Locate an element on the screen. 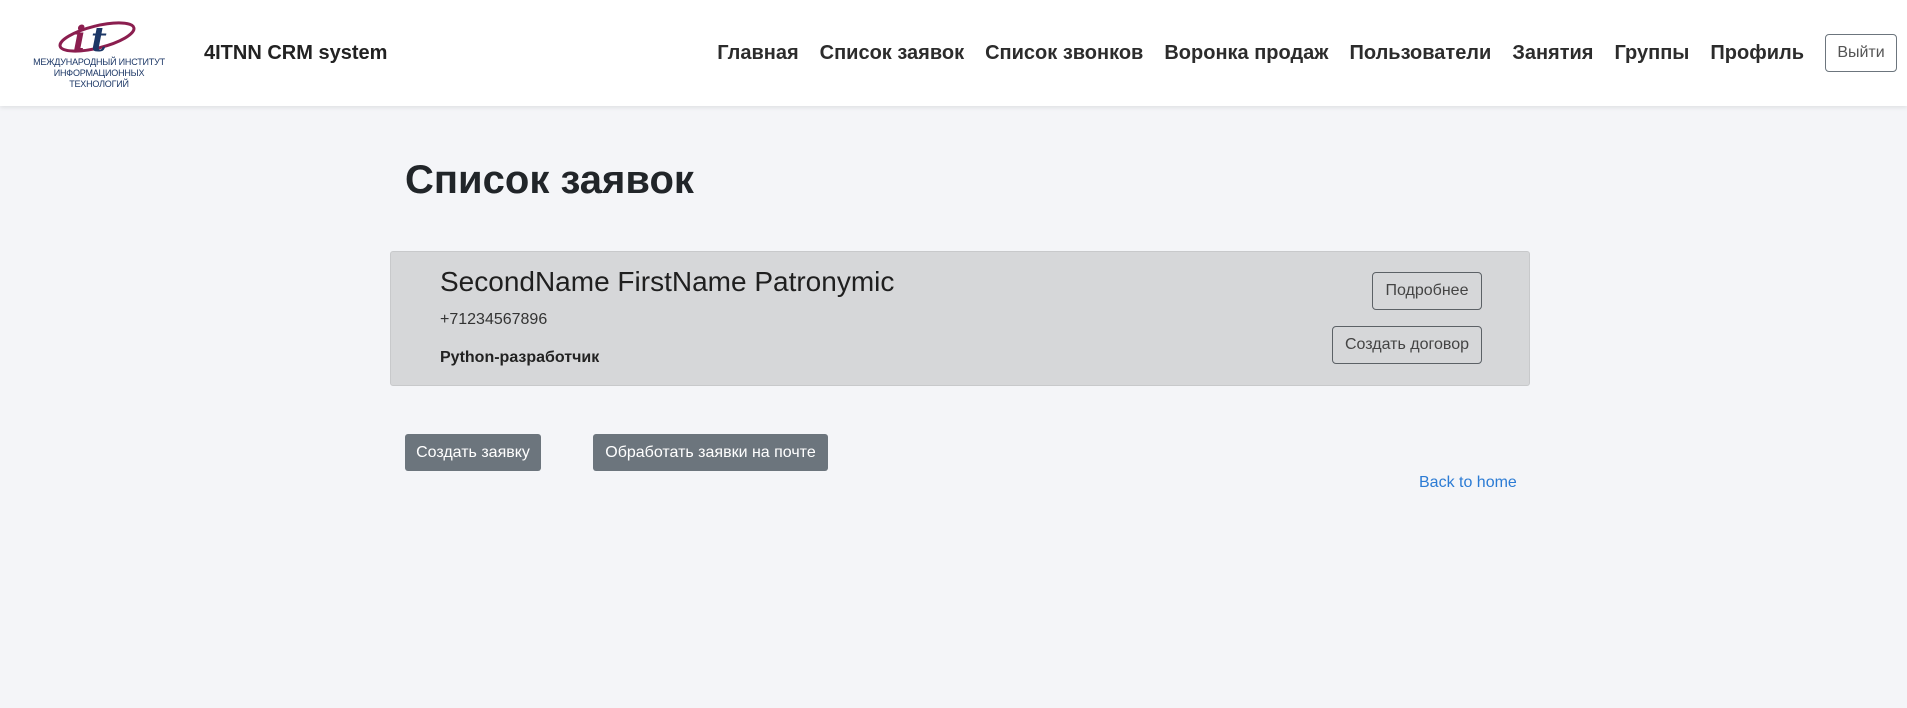  request-name: SecondName FirstName Patronymic is located at coordinates (667, 281).